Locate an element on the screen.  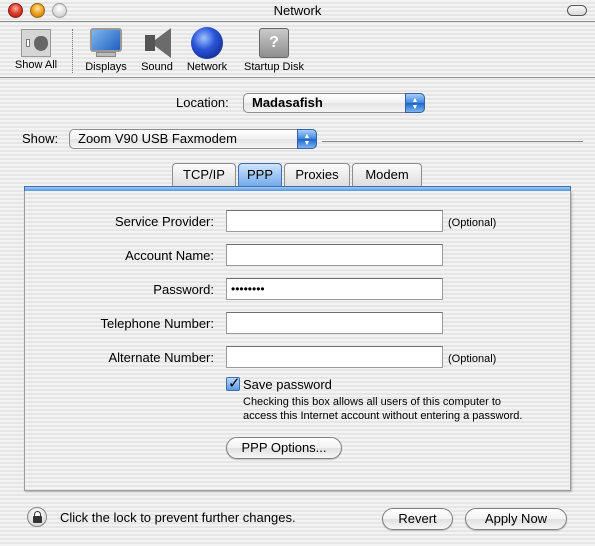
account-name-label: Account Name: is located at coordinates (169, 255).